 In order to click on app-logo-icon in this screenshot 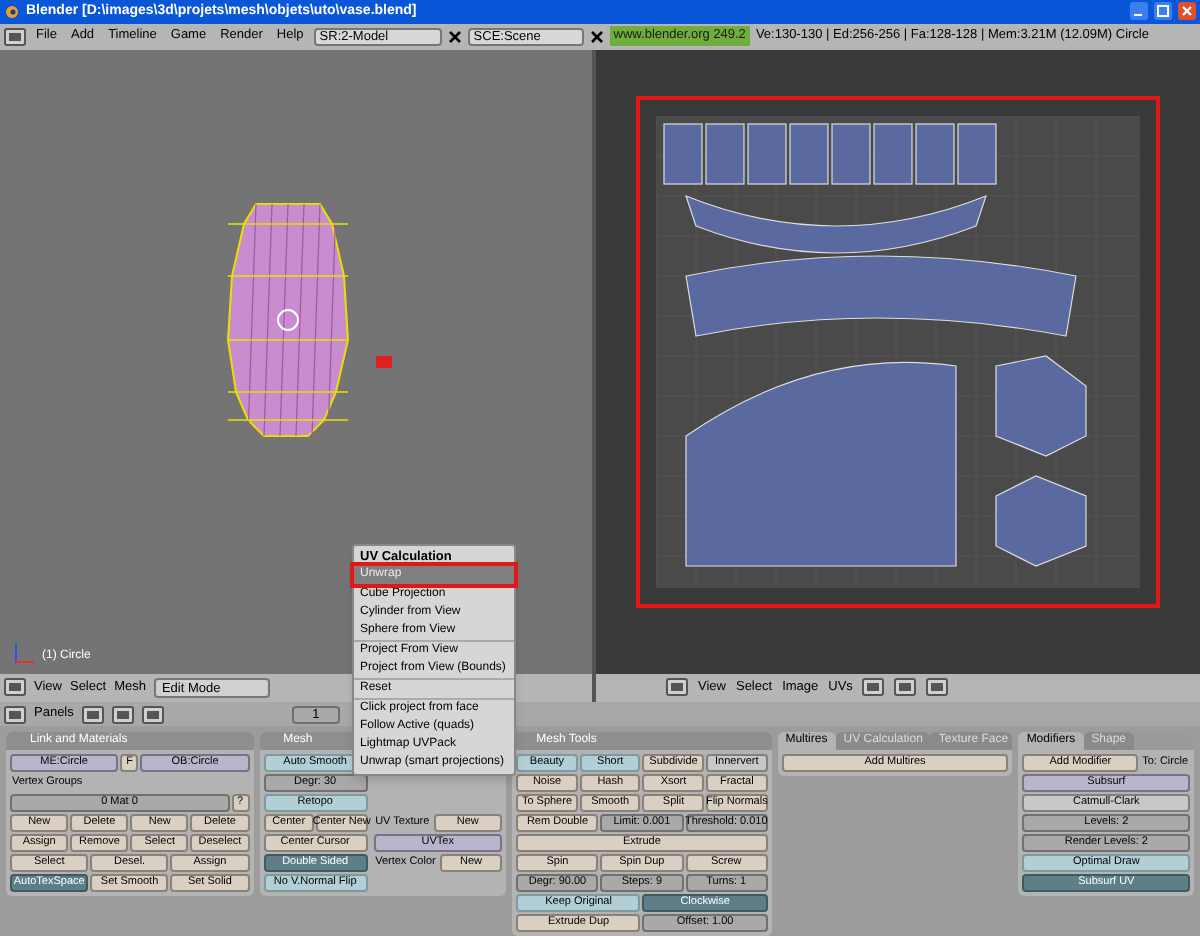, I will do `click(12, 11)`.